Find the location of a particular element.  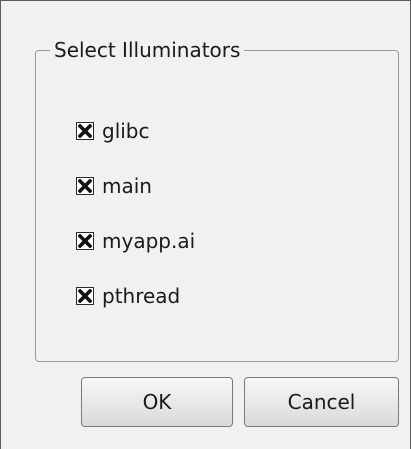

checkbox-main is located at coordinates (85, 186).